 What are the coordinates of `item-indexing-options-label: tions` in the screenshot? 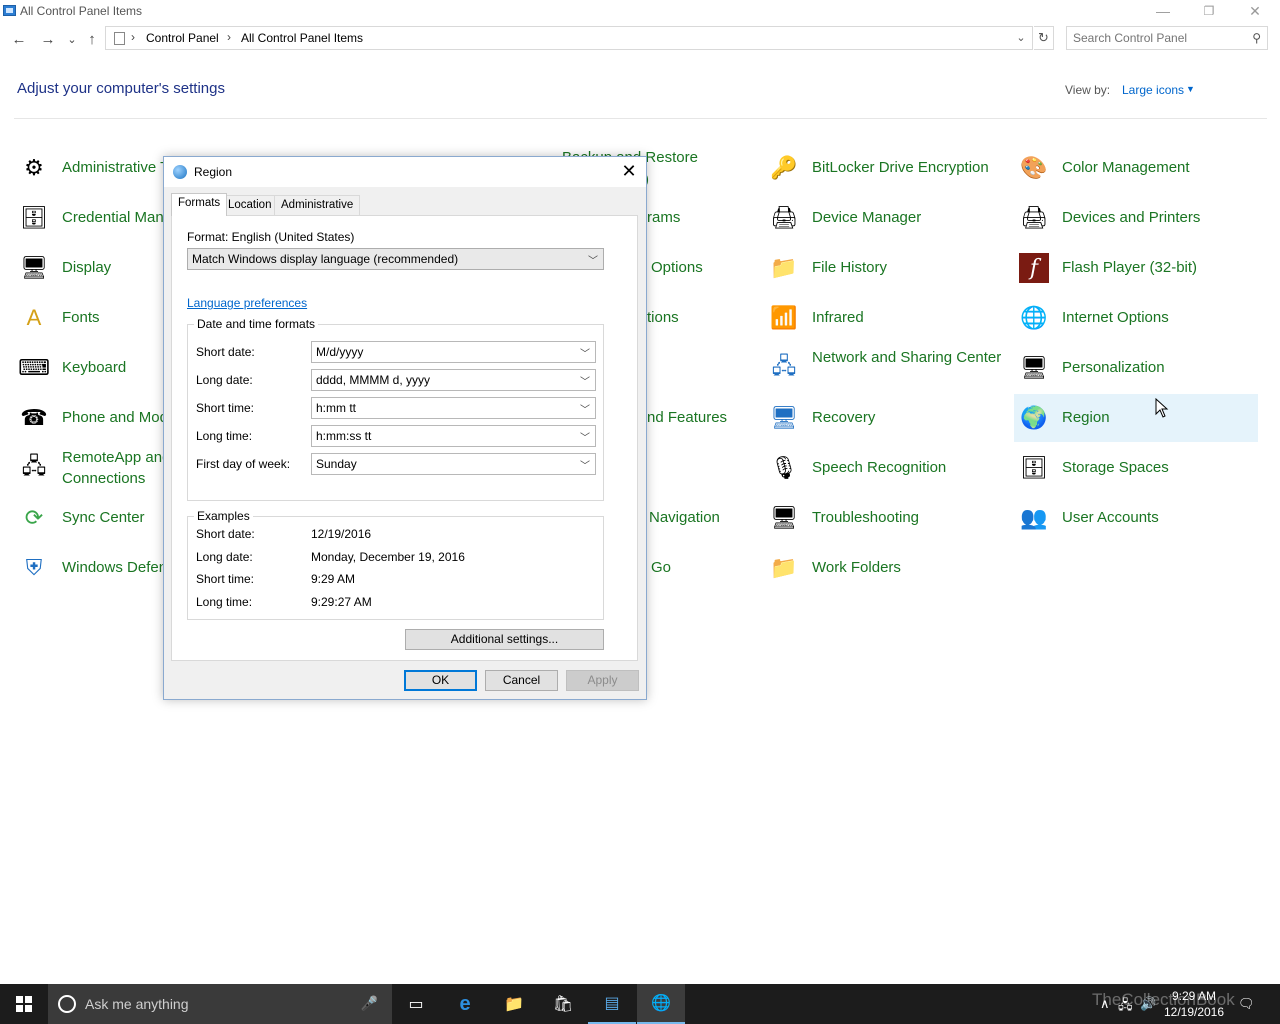 It's located at (663, 317).